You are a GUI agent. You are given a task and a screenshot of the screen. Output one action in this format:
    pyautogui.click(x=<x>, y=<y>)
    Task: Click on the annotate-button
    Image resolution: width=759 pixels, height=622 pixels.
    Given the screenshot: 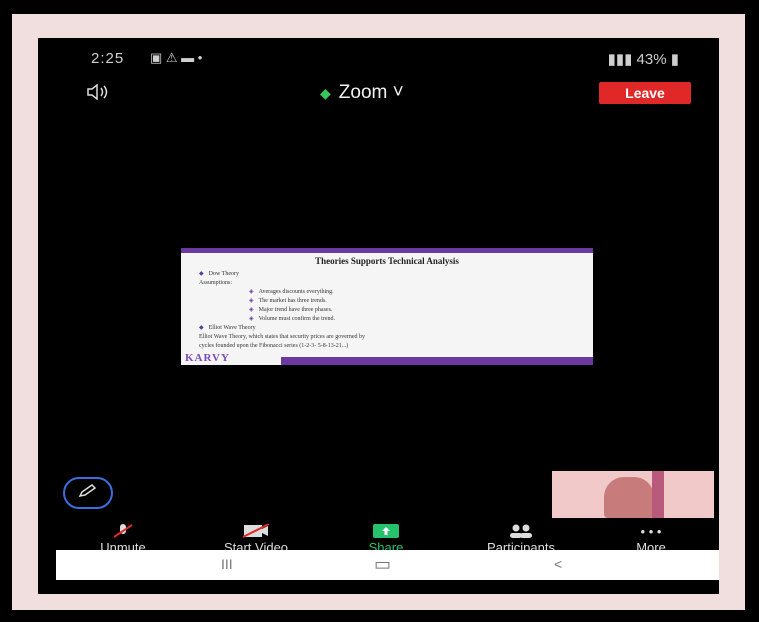 What is the action you would take?
    pyautogui.click(x=88, y=493)
    